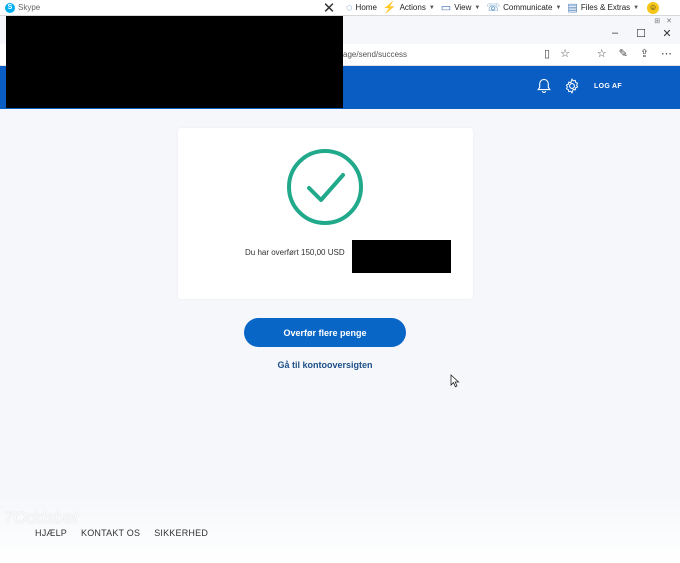  I want to click on skype-logo-icon: S, so click(10, 7).